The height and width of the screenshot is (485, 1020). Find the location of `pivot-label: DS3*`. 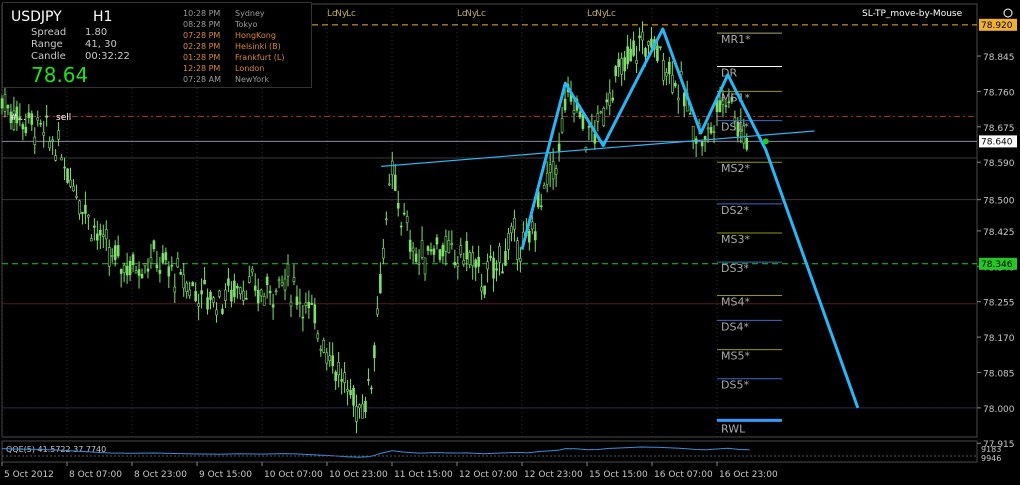

pivot-label: DS3* is located at coordinates (735, 268).